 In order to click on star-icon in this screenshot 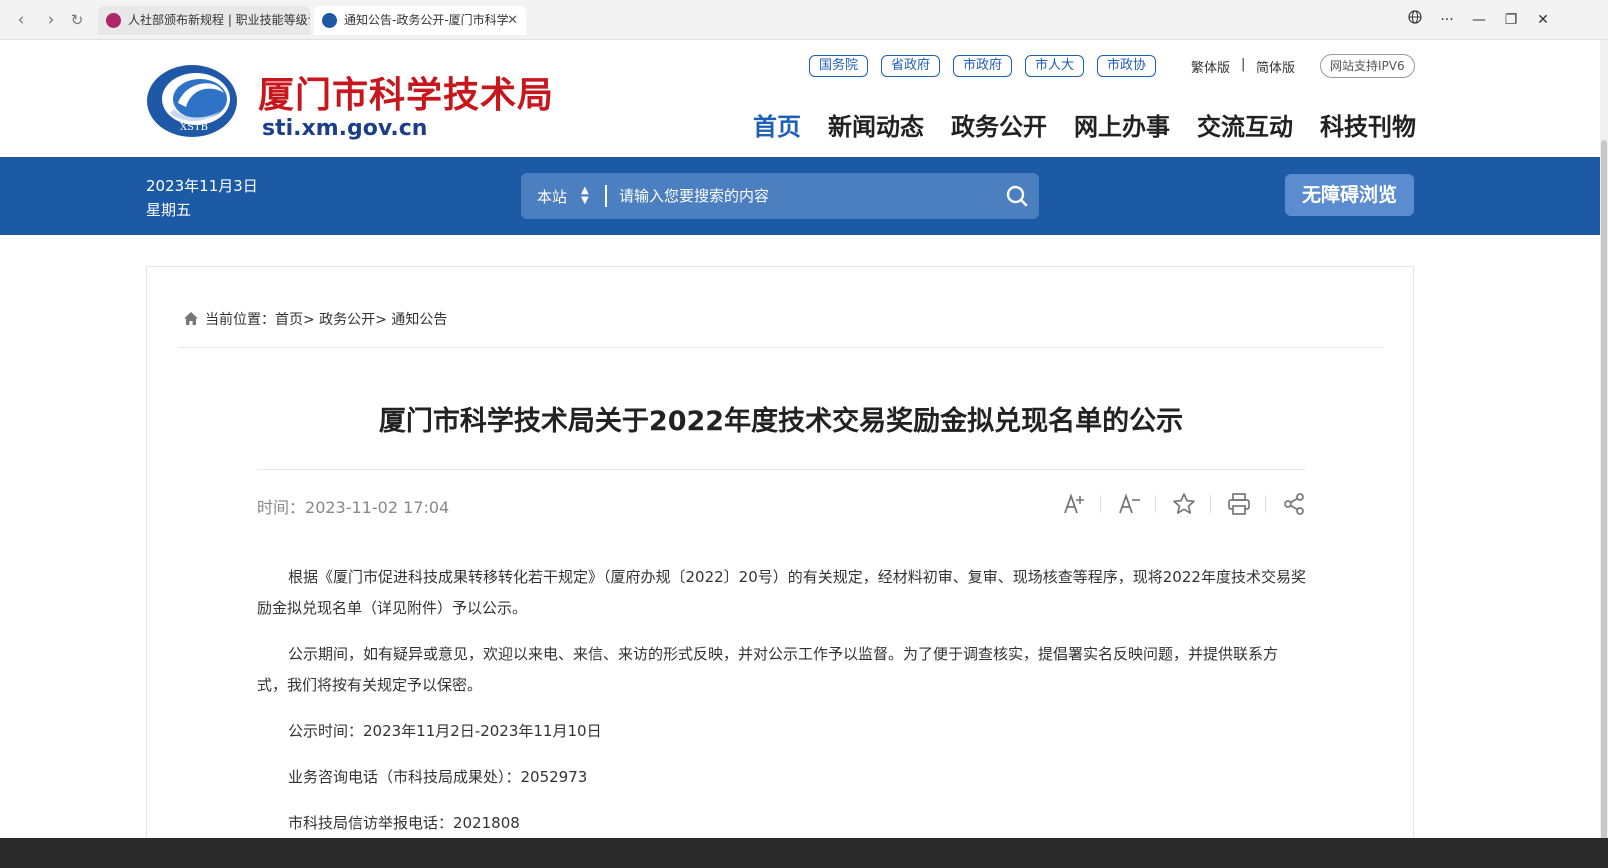, I will do `click(1184, 504)`.